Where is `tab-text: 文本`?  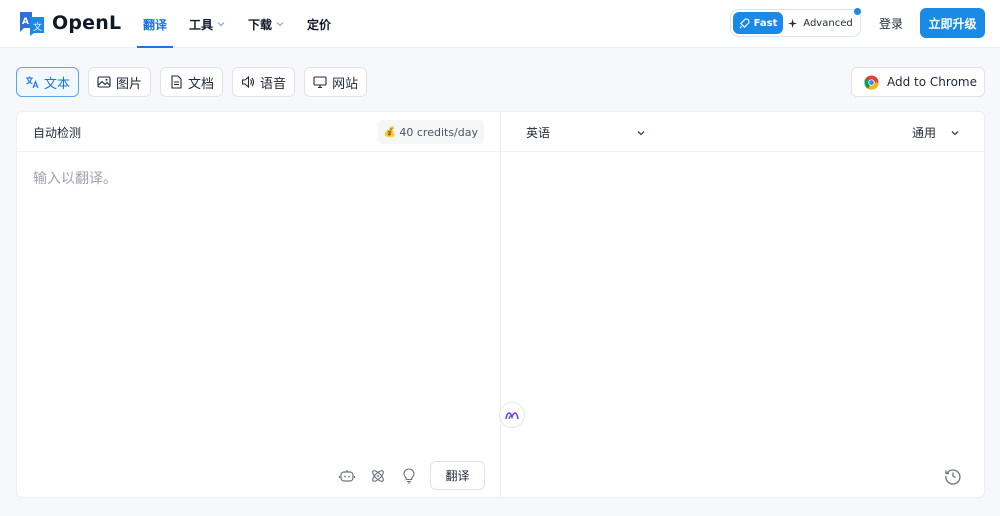 tab-text: 文本 is located at coordinates (48, 82).